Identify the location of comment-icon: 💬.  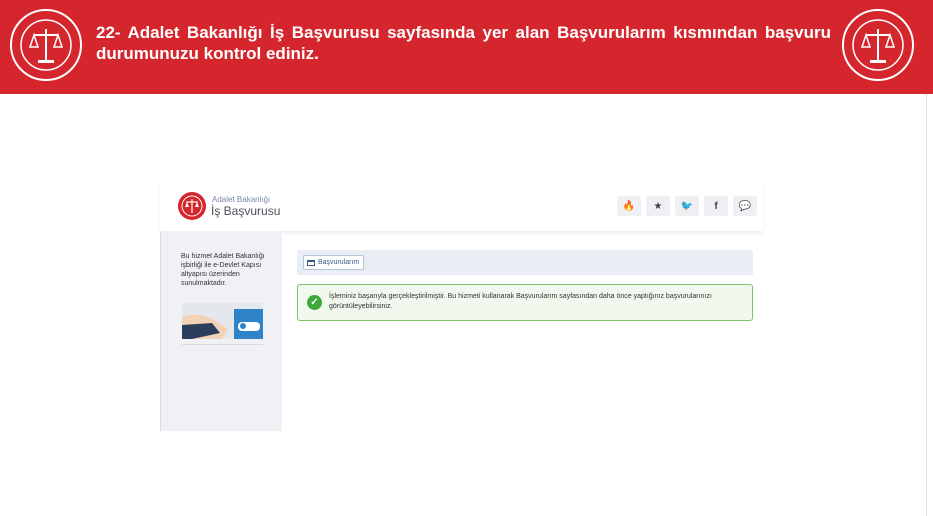
(745, 206).